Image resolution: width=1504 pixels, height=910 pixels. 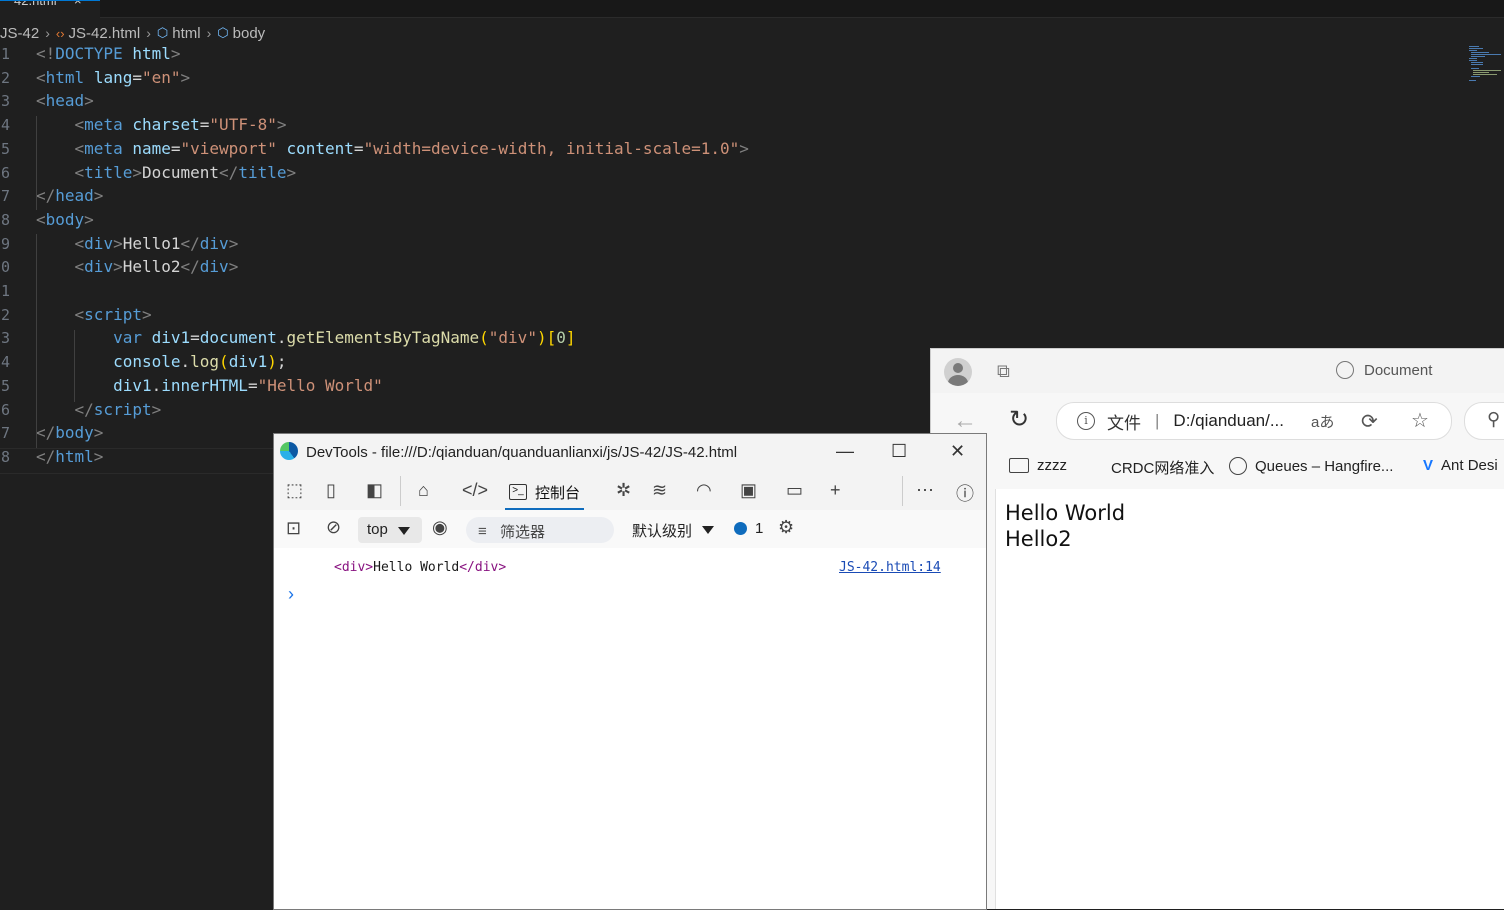 I want to click on refresh-icon: ↻, so click(x=1019, y=419).